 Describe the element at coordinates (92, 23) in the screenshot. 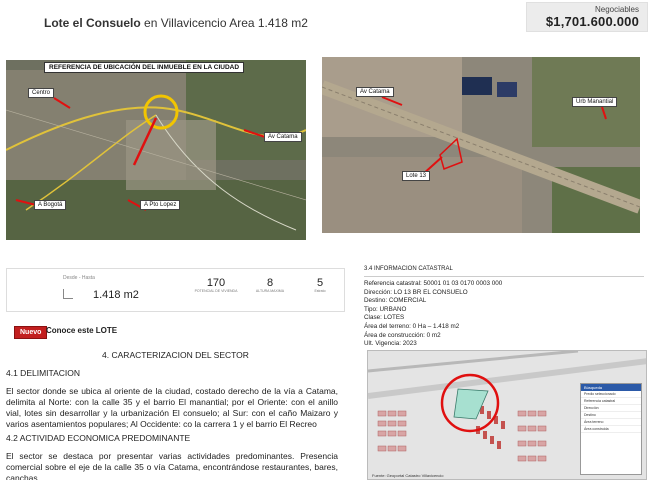

I see `title-bold: Lote el Consuelo` at that location.